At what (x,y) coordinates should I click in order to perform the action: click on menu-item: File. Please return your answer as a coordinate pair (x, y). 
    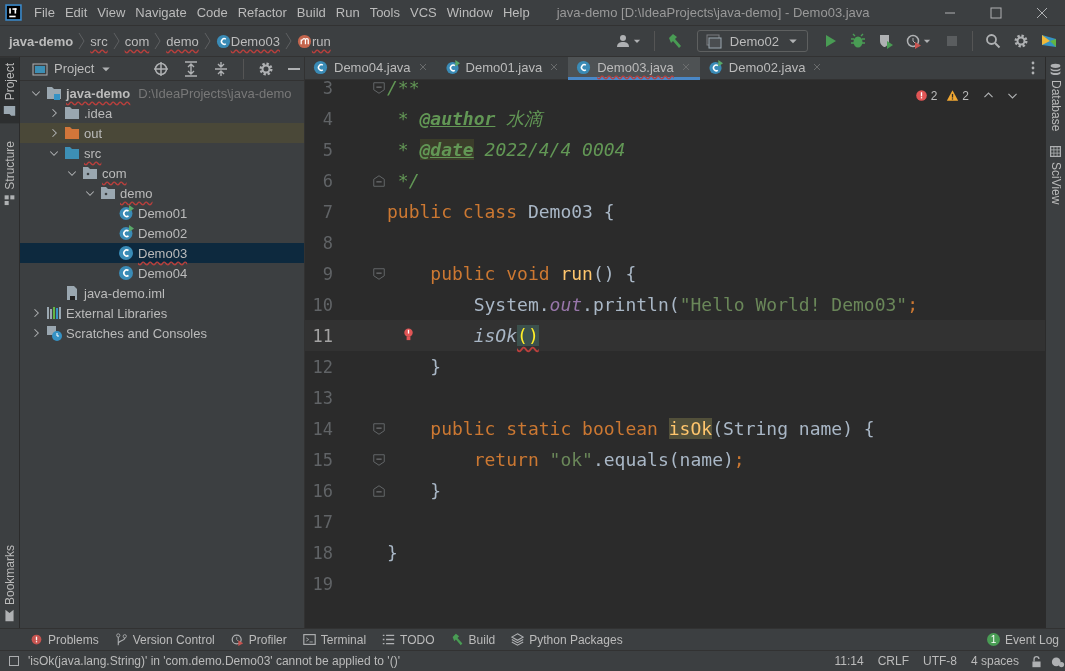
    Looking at the image, I should click on (44, 12).